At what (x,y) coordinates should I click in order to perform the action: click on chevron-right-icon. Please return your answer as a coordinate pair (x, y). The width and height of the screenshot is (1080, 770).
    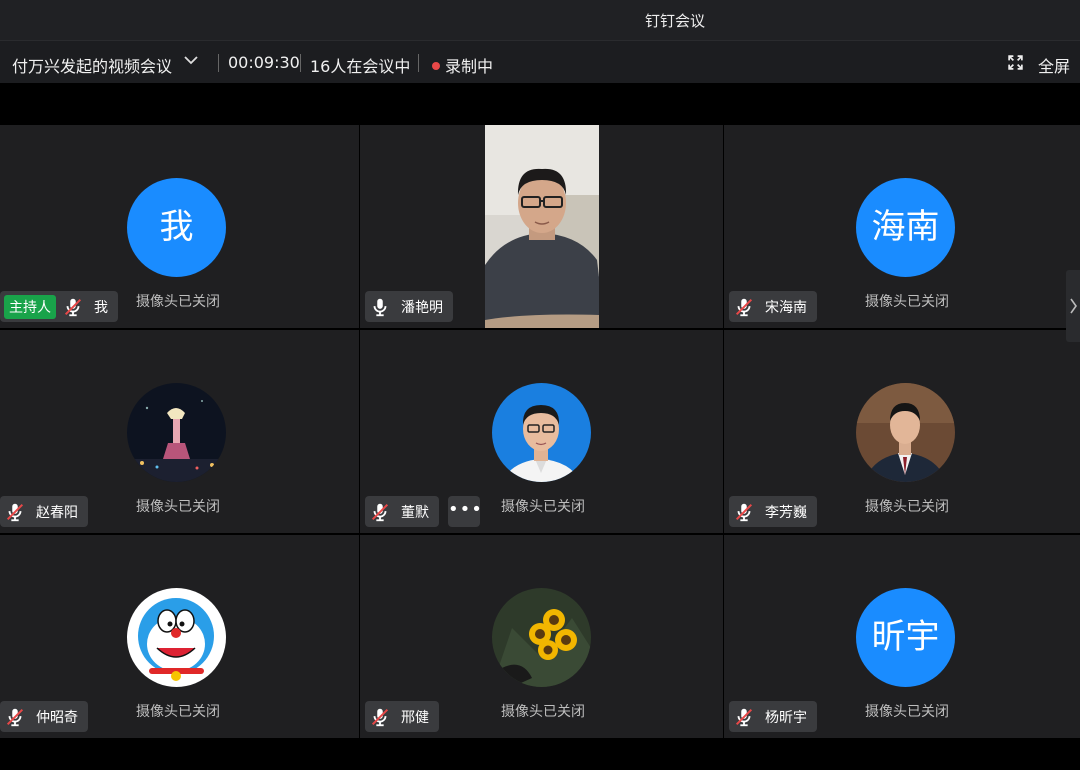
    Looking at the image, I should click on (1073, 306).